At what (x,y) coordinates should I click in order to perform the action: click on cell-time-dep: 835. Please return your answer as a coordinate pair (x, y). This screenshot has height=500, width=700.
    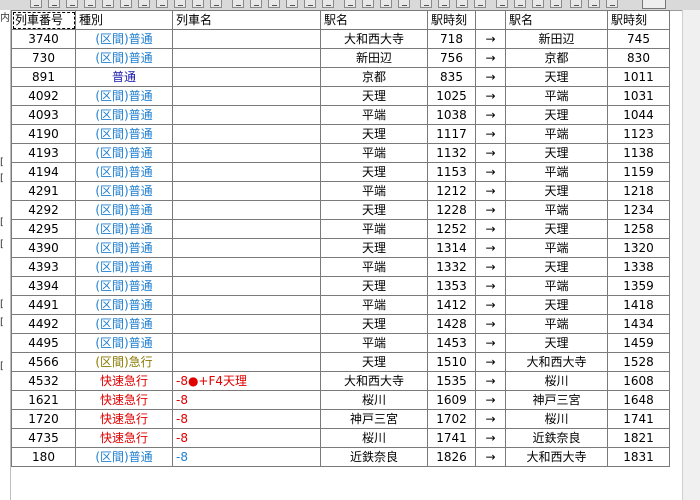
    Looking at the image, I should click on (451, 77).